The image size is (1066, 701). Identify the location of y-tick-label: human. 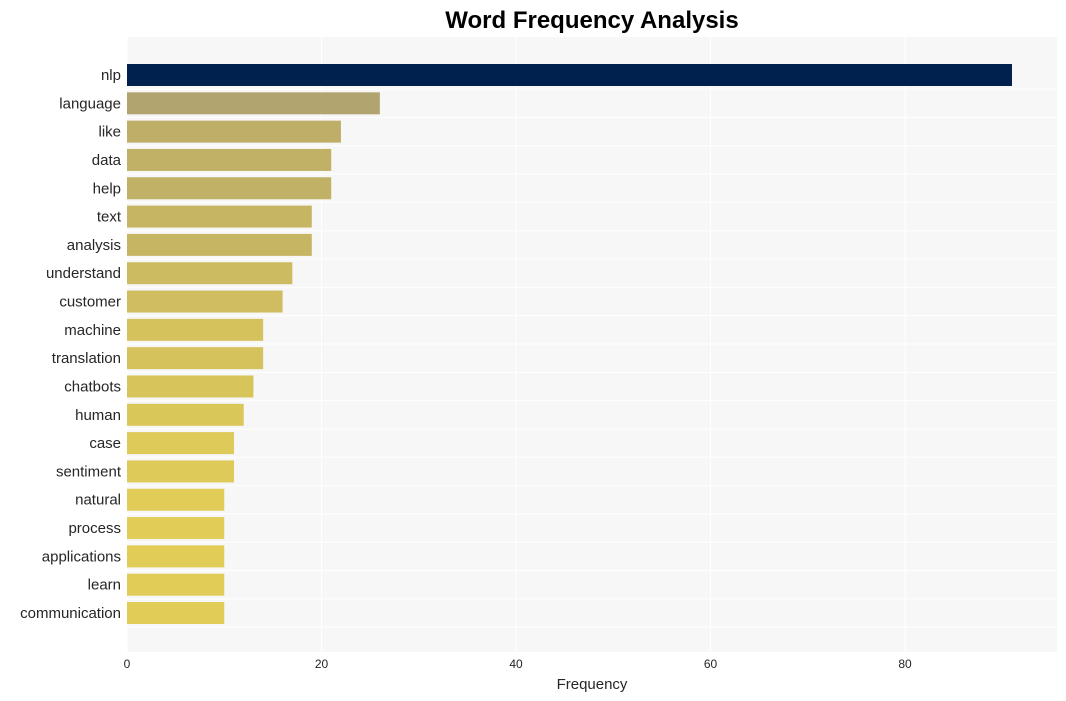
(98, 415).